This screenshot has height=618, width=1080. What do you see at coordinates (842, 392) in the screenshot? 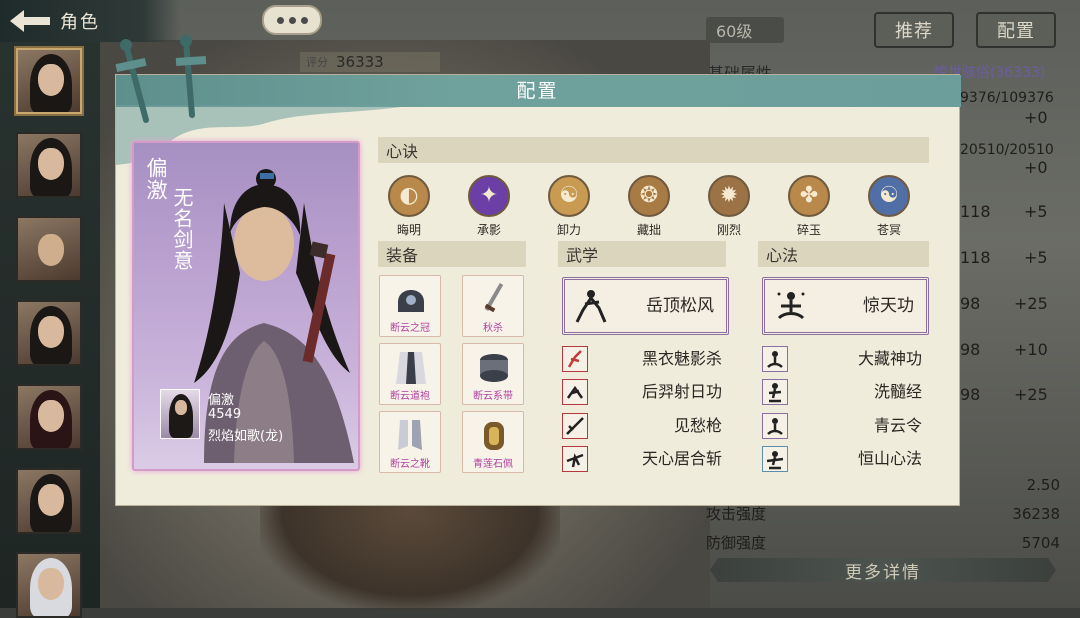
I see `xinfa-skill: 洗髓经` at bounding box center [842, 392].